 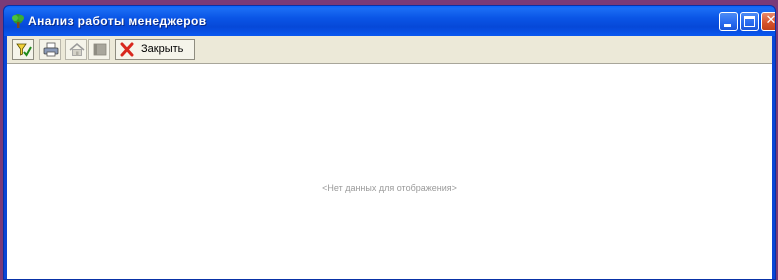 I want to click on tree-app-icon, so click(x=18, y=21).